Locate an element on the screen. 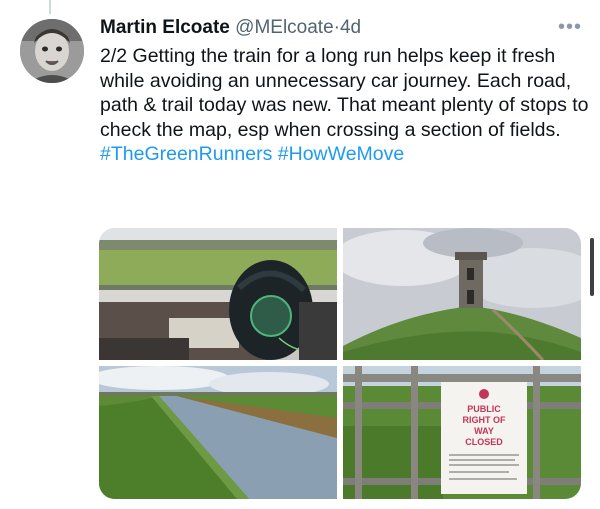 The height and width of the screenshot is (509, 600). sign-line: CLOSED is located at coordinates (484, 442).